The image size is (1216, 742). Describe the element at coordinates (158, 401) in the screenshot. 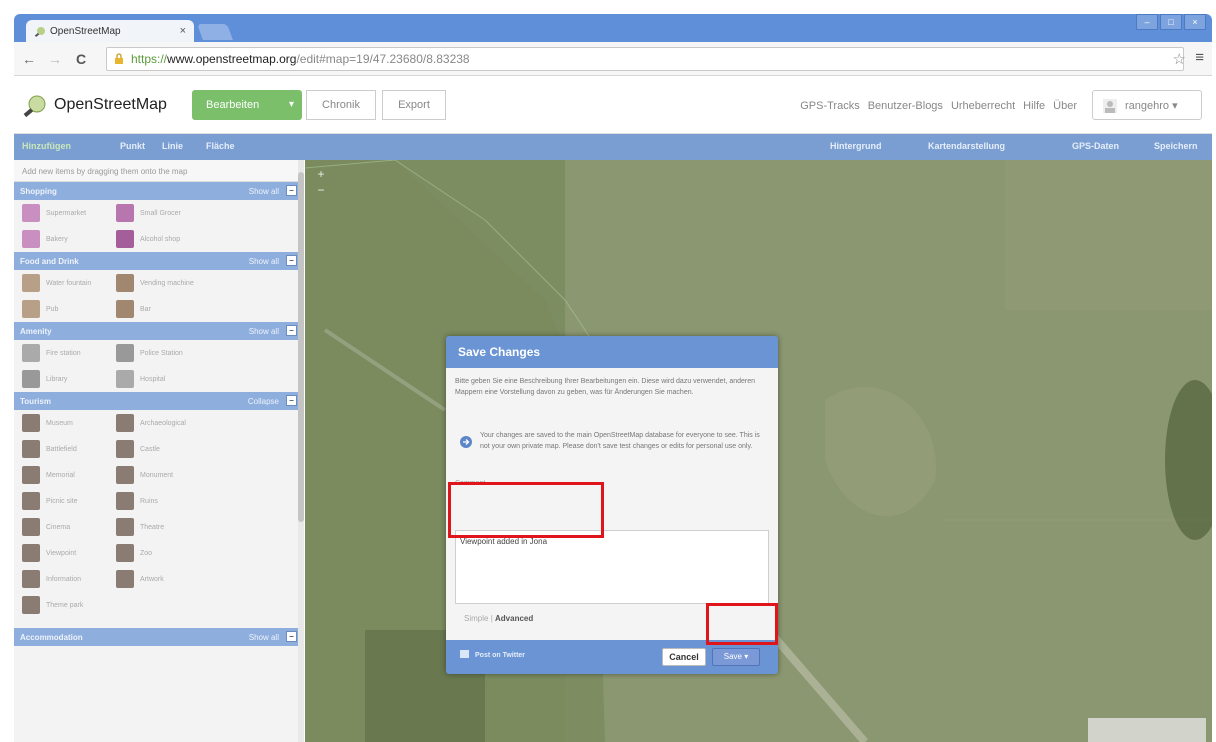

I see `category-tourism: Tourism Collapse −` at that location.